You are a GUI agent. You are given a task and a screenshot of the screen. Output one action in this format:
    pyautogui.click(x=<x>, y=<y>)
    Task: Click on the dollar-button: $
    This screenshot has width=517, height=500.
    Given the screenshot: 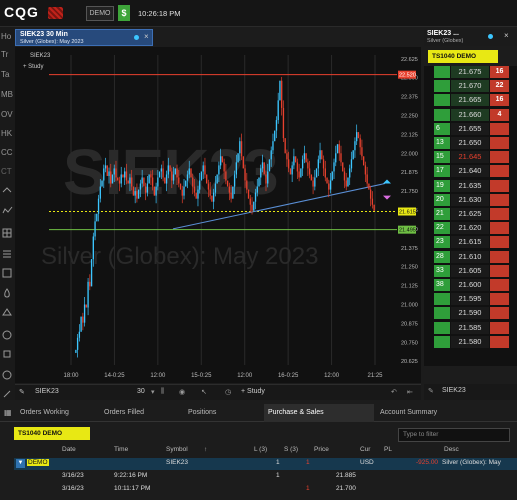 What is the action you would take?
    pyautogui.click(x=124, y=13)
    